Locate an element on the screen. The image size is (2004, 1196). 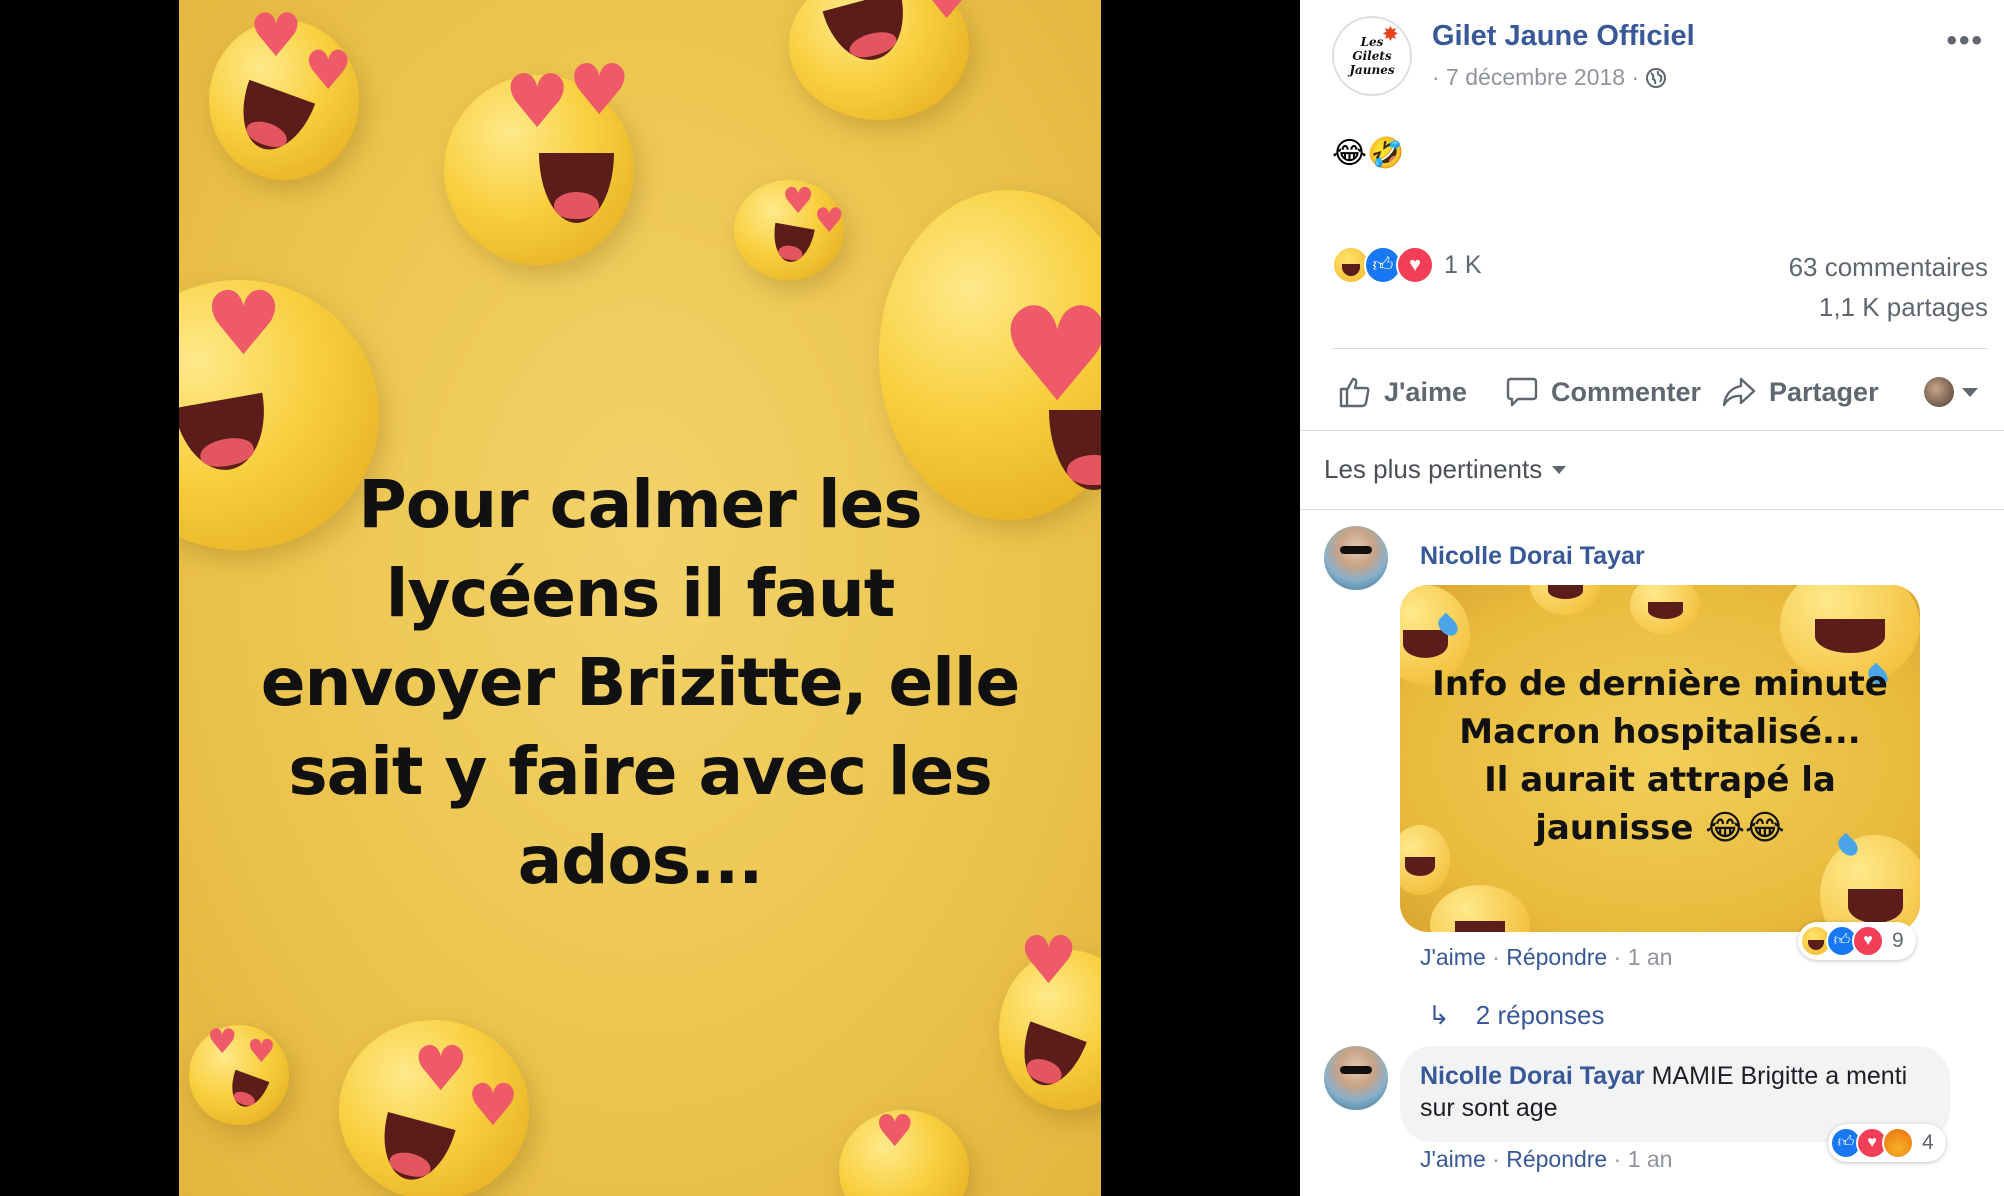
like-button: J'aime is located at coordinates (1402, 392).